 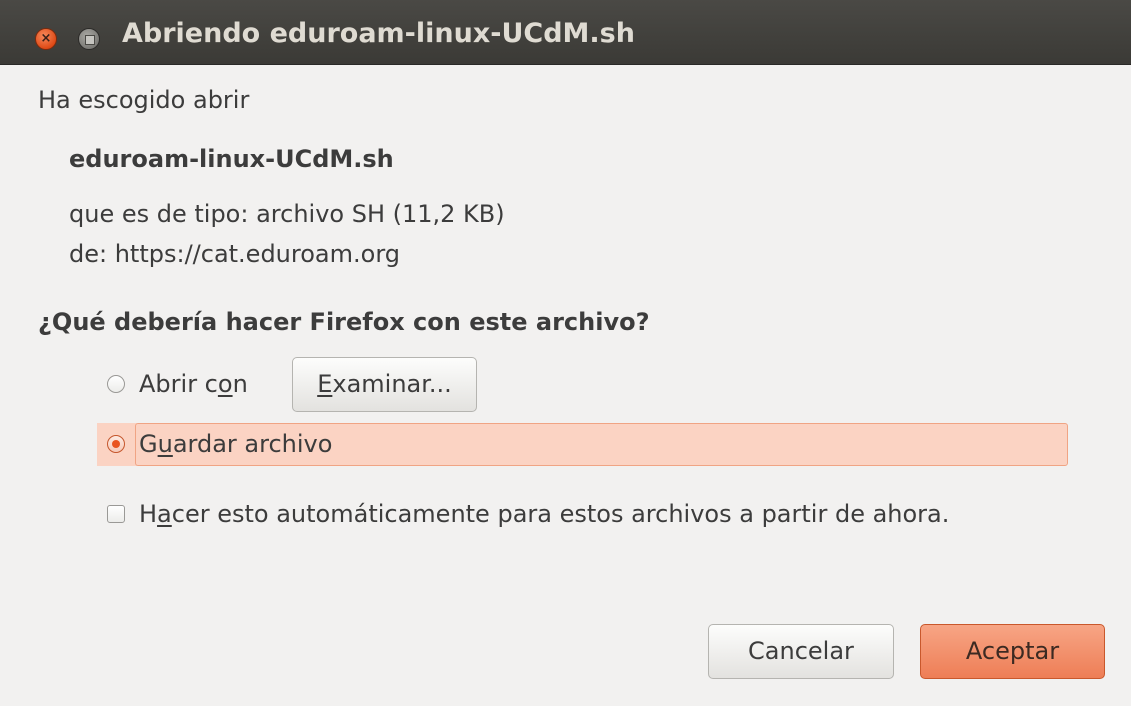 I want to click on title-bar: × Abriendo eduroam-linux-UCdM.sh, so click(x=565, y=32).